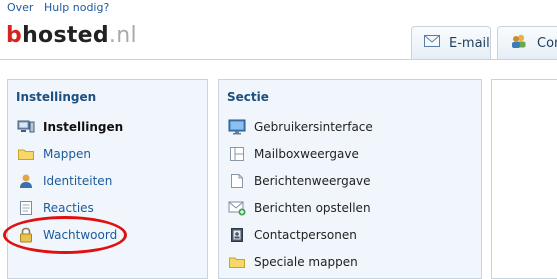  I want to click on section-item-label: Speciale mappen, so click(306, 262).